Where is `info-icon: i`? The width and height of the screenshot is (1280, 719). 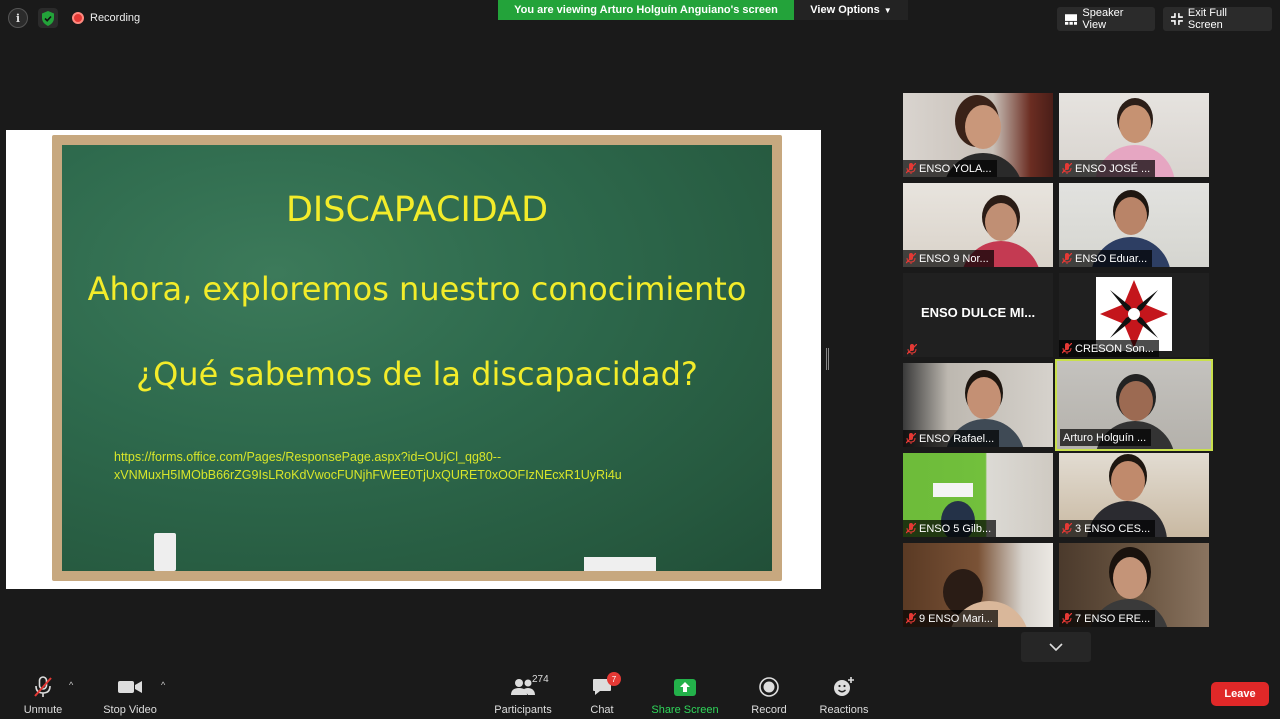
info-icon: i is located at coordinates (18, 18).